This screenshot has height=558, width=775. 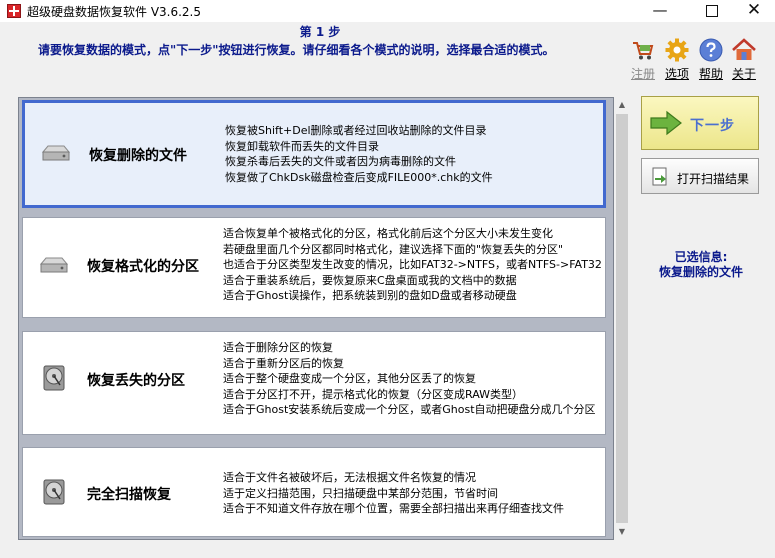 I want to click on arrow-right-icon, so click(x=666, y=123).